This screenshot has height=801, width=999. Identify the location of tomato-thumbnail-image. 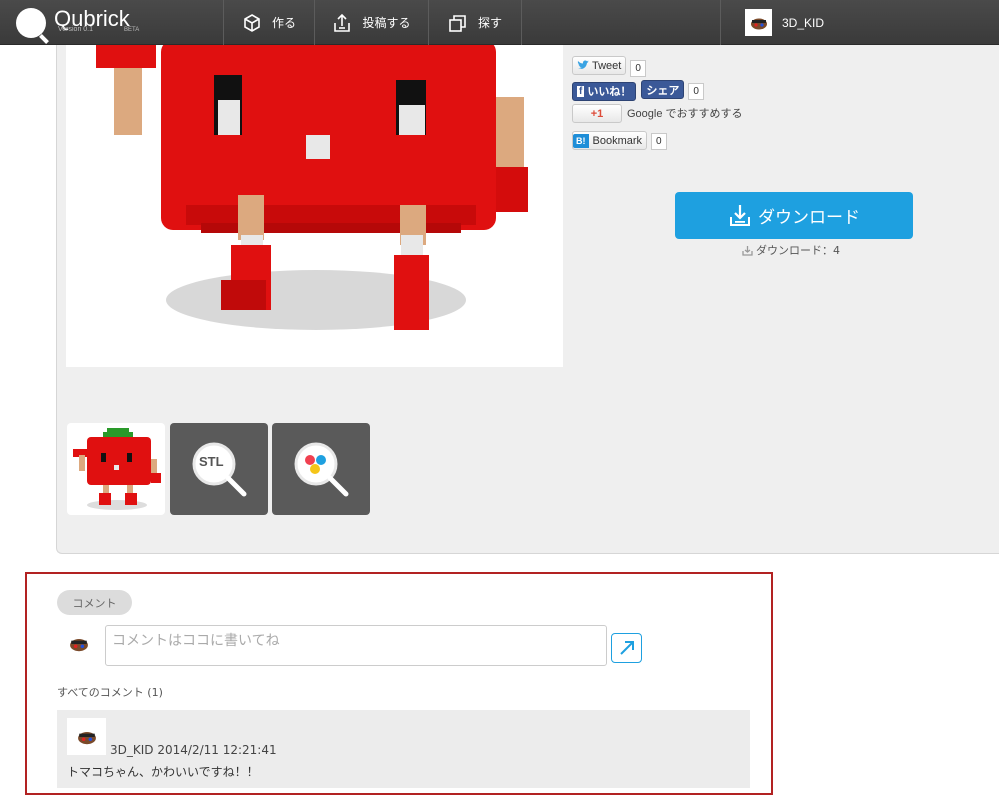
(117, 469).